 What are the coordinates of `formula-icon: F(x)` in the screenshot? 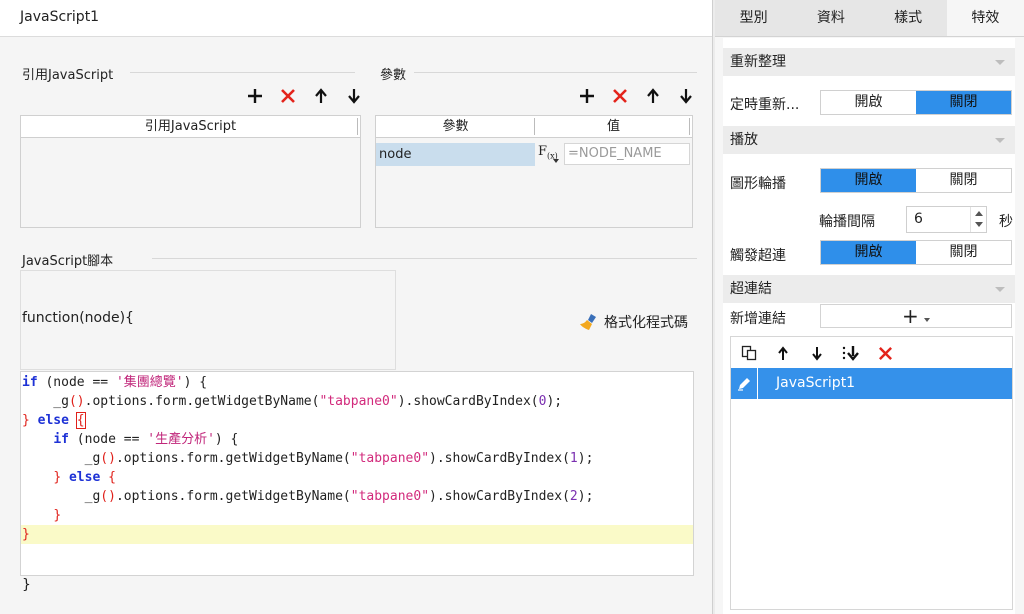 It's located at (550, 155).